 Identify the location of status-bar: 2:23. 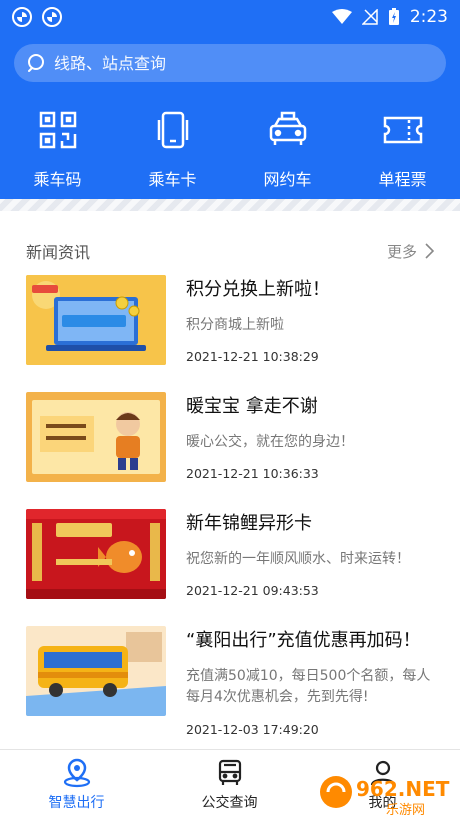
(230, 17).